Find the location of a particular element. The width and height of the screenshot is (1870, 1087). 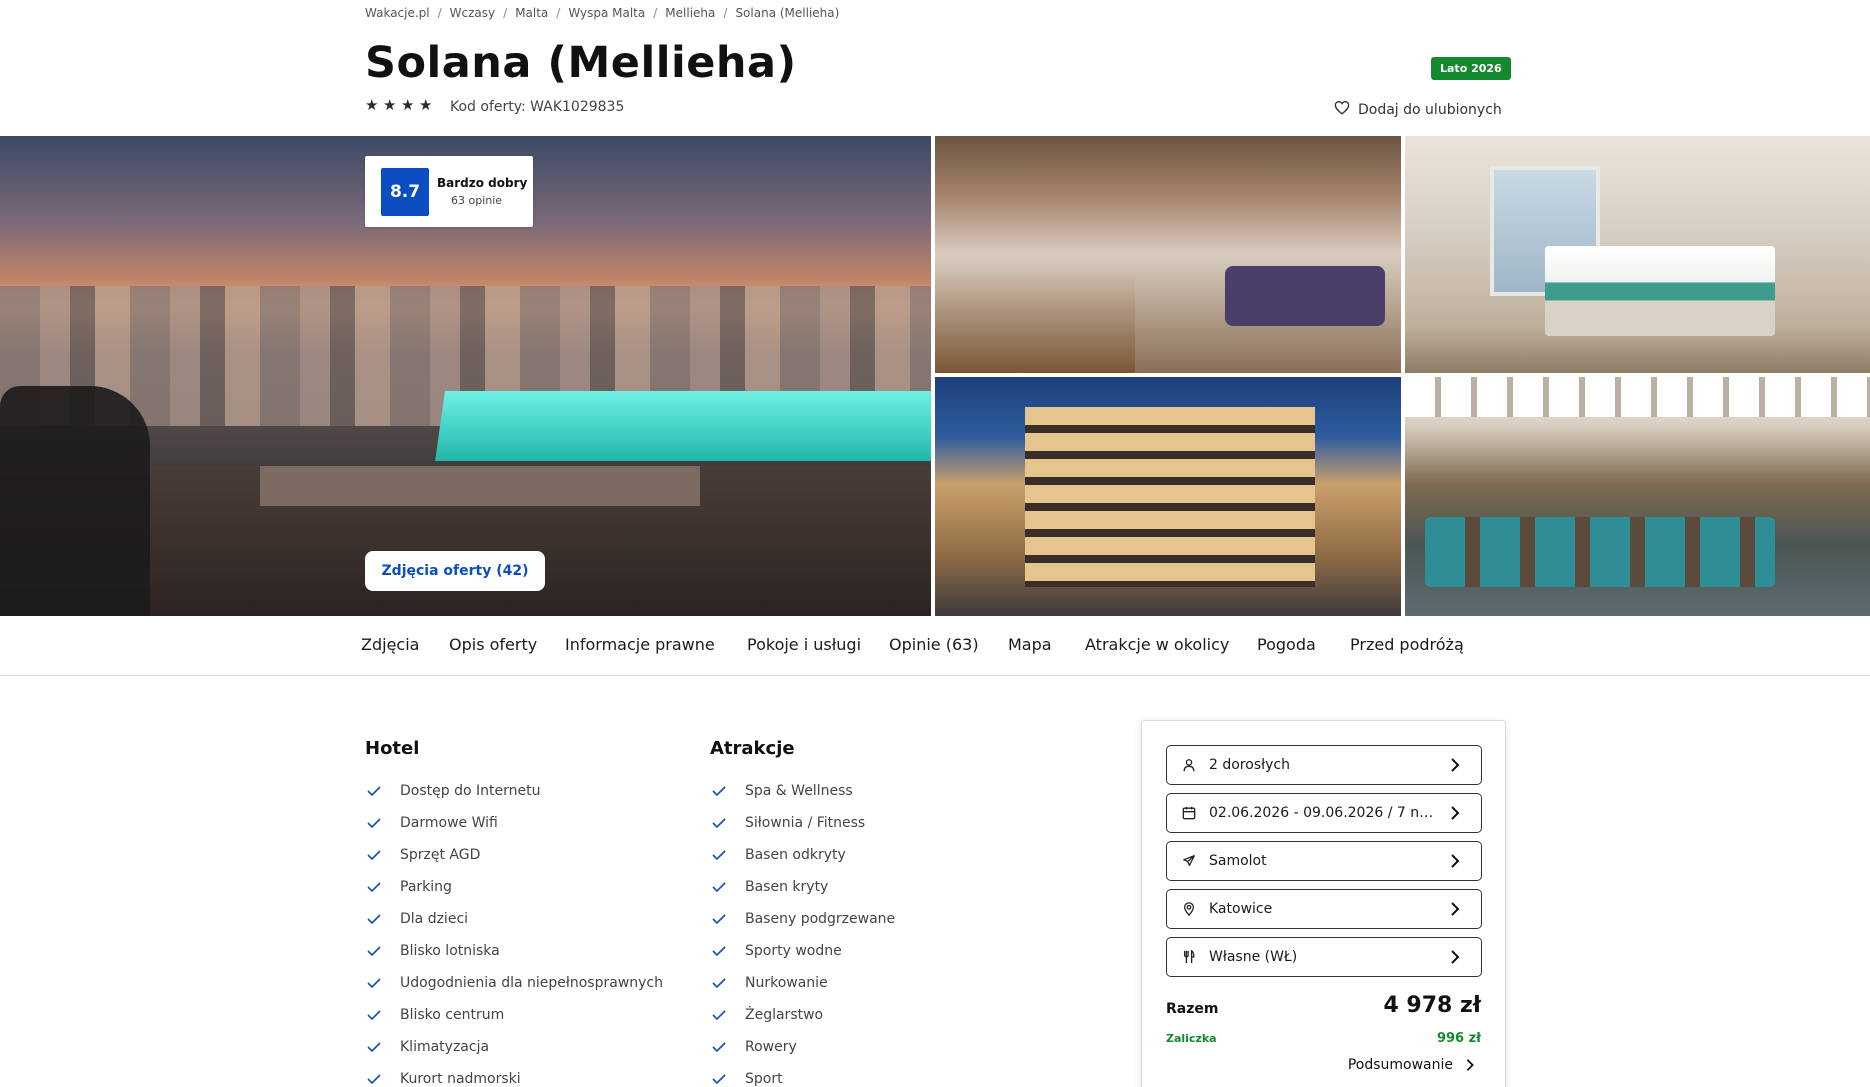

tab-photos: Zdjęcia is located at coordinates (390, 644).